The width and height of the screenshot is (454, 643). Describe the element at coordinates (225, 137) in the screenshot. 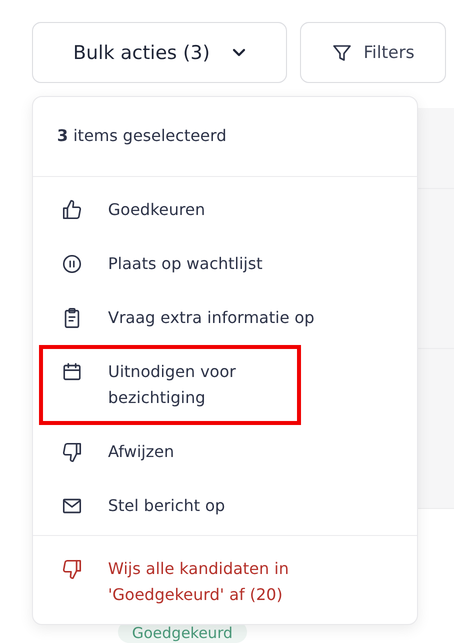

I see `selection-count: 3 items geselecteerd` at that location.